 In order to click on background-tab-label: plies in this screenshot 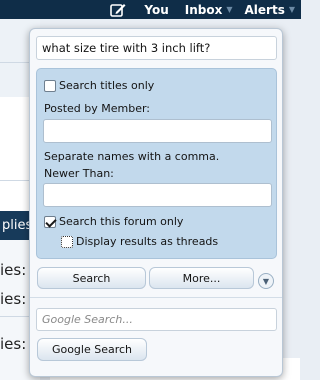, I will do `click(17, 225)`.